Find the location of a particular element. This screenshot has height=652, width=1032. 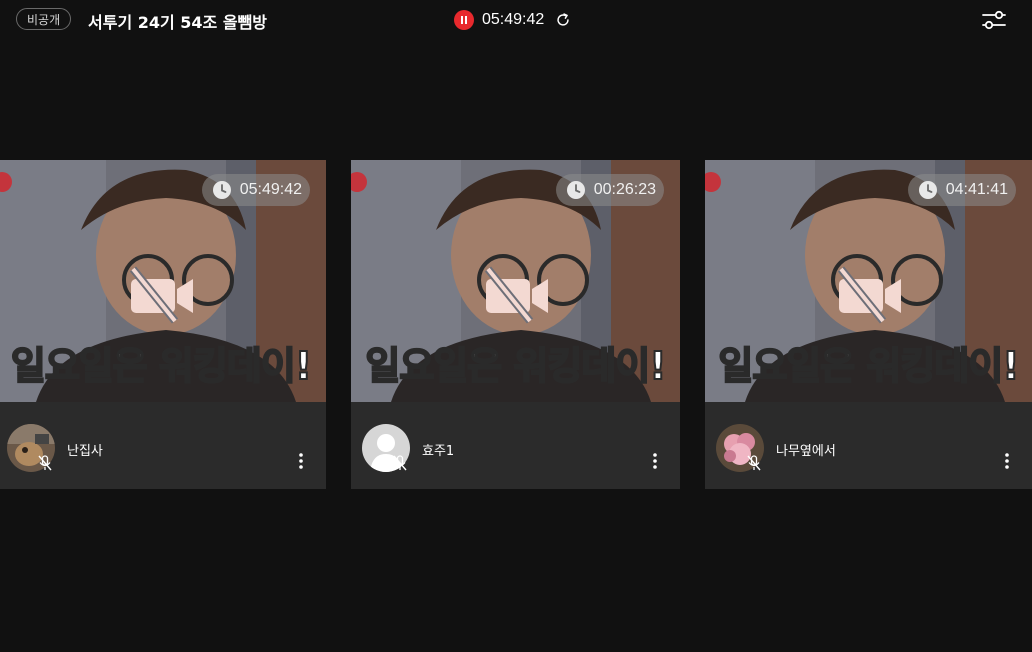

video-tile: 00:26:23 일요일은 워킹데이! is located at coordinates (515, 281).